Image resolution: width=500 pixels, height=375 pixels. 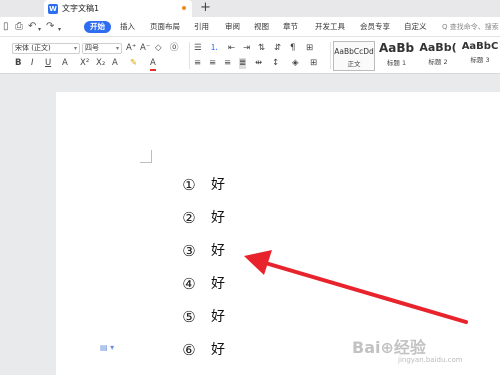 I want to click on arrow-head, so click(x=258, y=262).